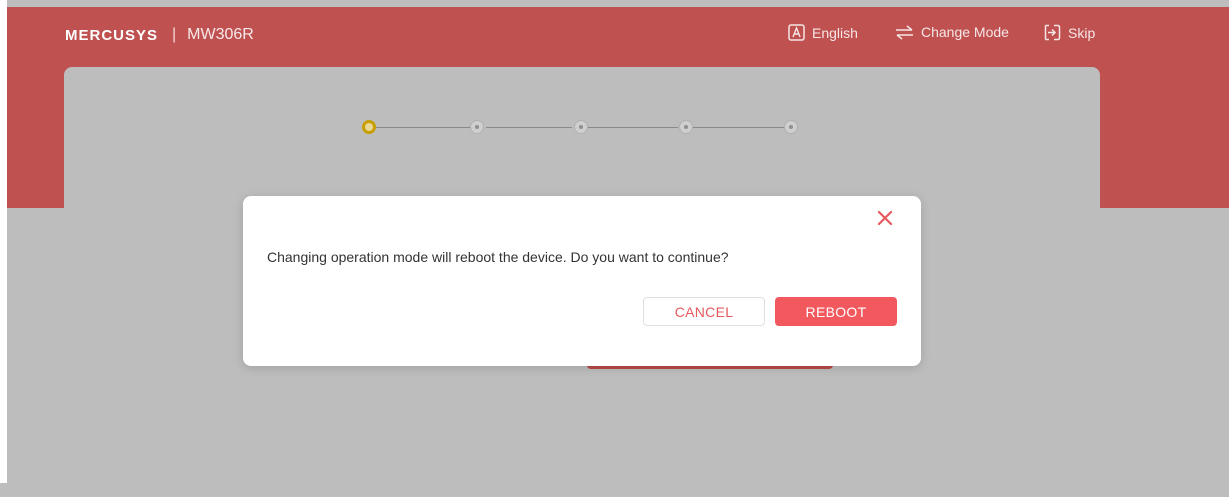 This screenshot has height=497, width=1229. What do you see at coordinates (796, 32) in the screenshot?
I see `language-icon` at bounding box center [796, 32].